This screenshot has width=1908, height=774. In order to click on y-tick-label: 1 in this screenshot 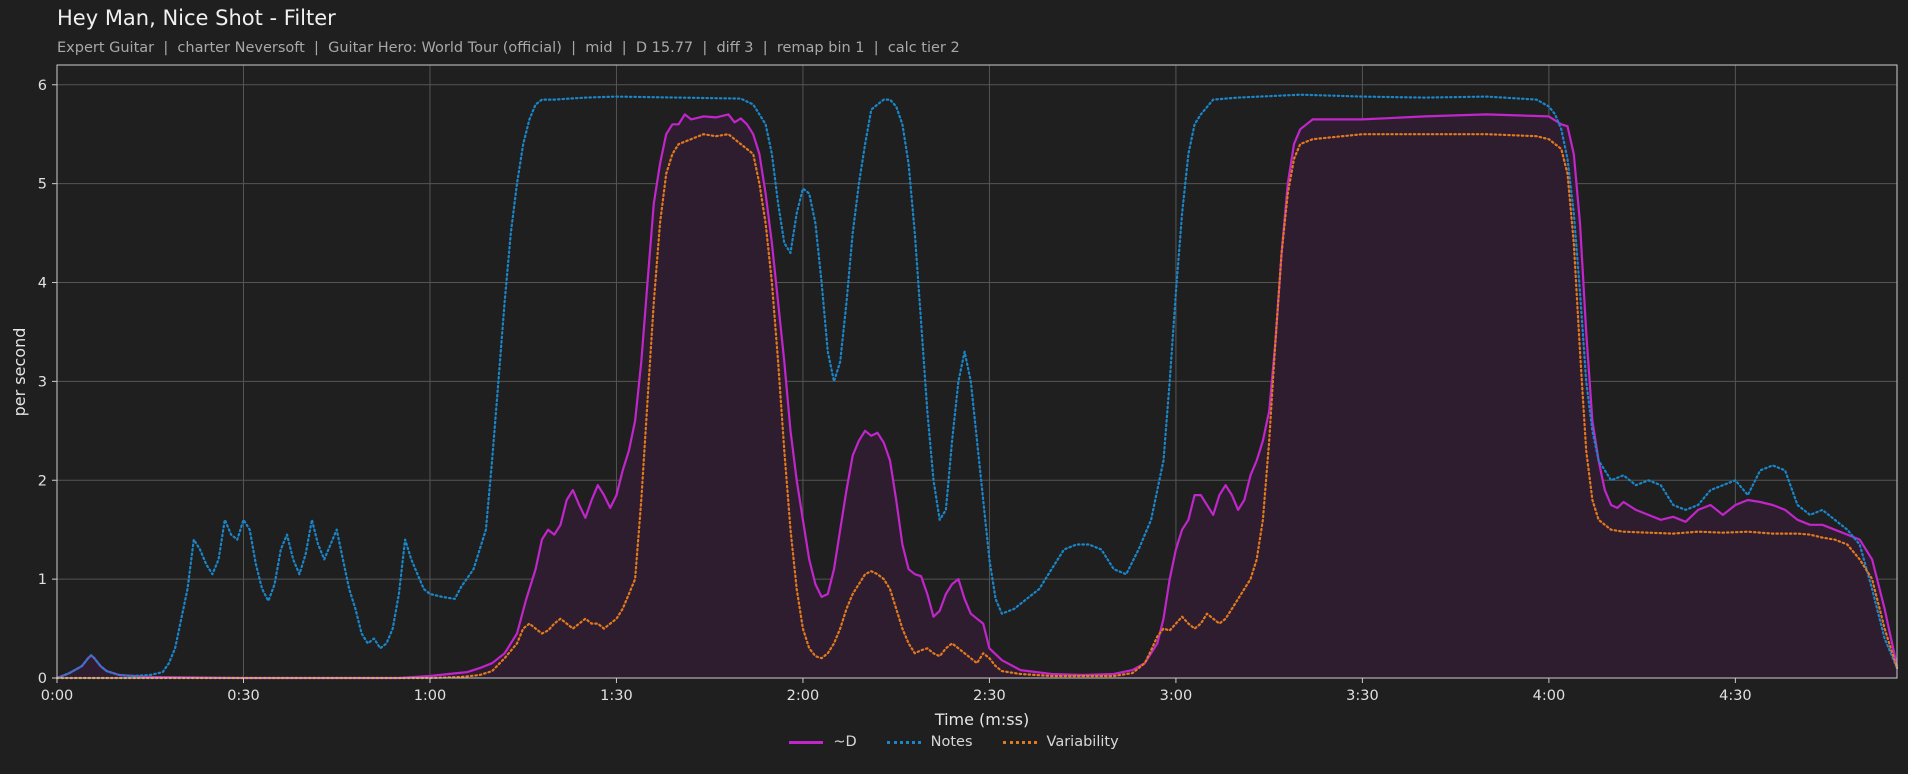, I will do `click(42, 580)`.